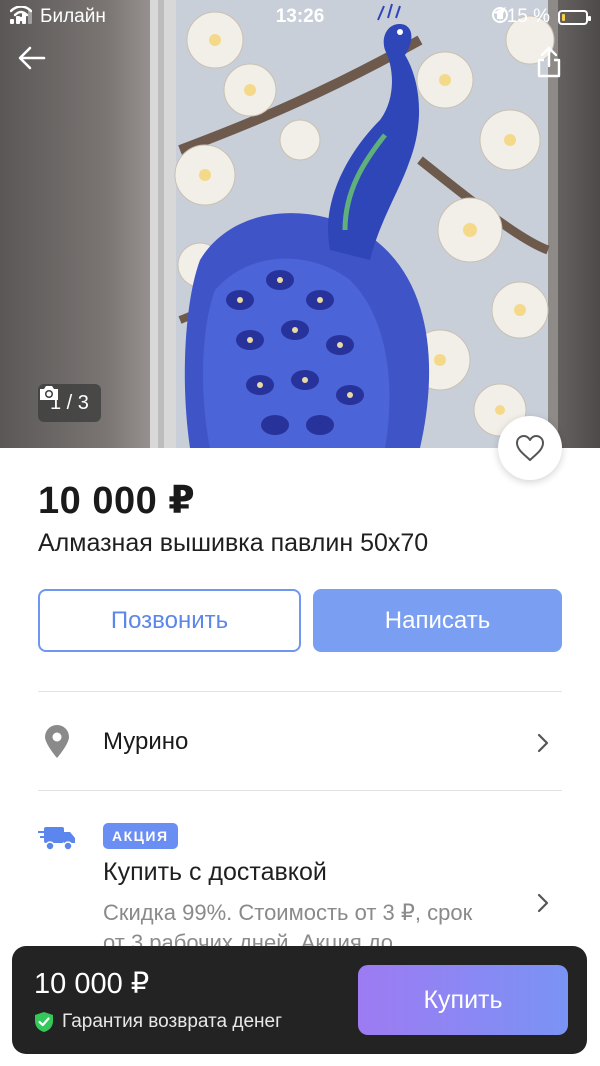 Image resolution: width=600 pixels, height=1066 pixels. Describe the element at coordinates (299, 1000) in the screenshot. I see `bottom-purchase-bar: 10 000 ₽ Гарантия возврата денег Купить` at that location.